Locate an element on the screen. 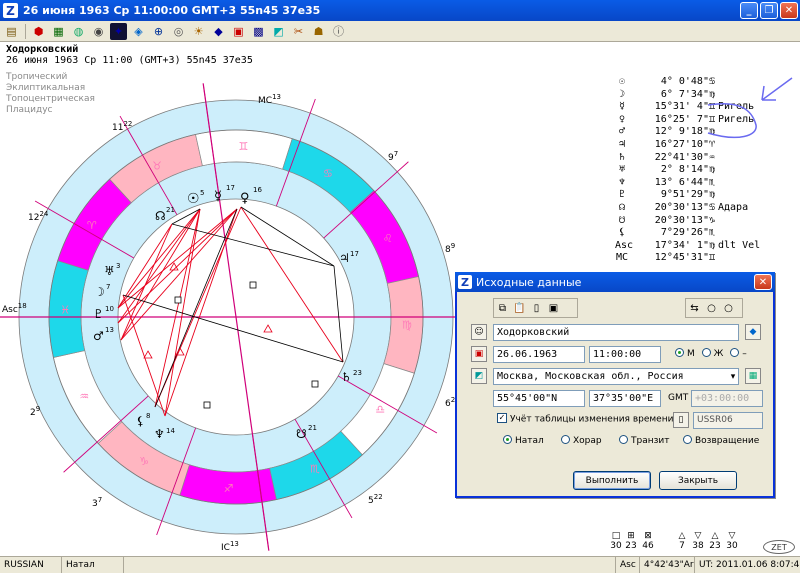  sign-glyph: ♋ is located at coordinates (328, 173).